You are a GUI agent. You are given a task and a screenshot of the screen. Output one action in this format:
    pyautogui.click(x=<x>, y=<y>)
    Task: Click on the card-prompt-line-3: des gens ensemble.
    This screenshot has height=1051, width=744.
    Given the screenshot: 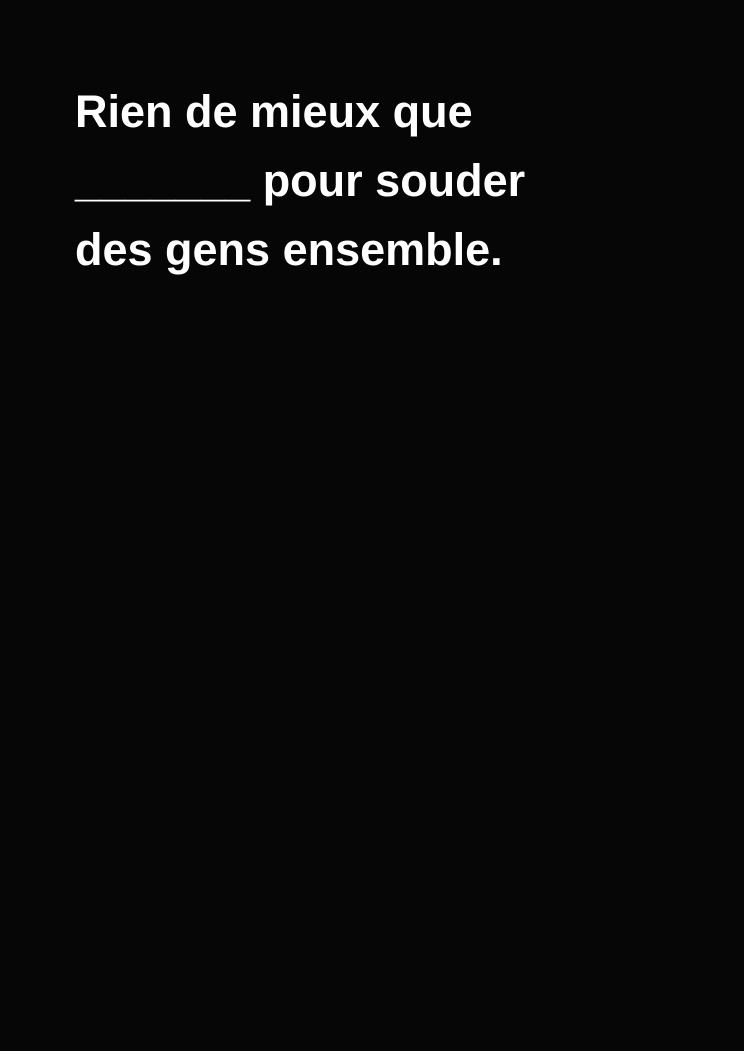 What is the action you would take?
    pyautogui.click(x=289, y=249)
    